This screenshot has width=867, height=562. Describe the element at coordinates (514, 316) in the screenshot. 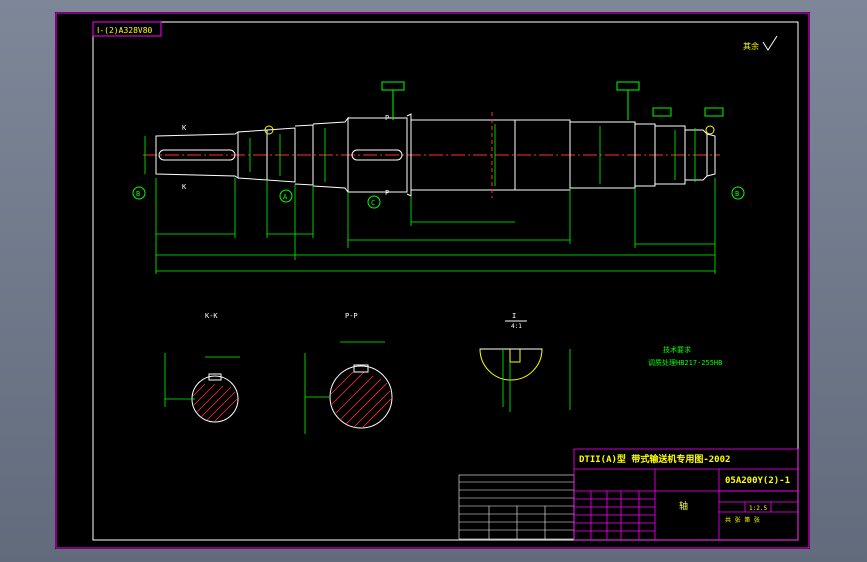

I see `detail-title: I` at that location.